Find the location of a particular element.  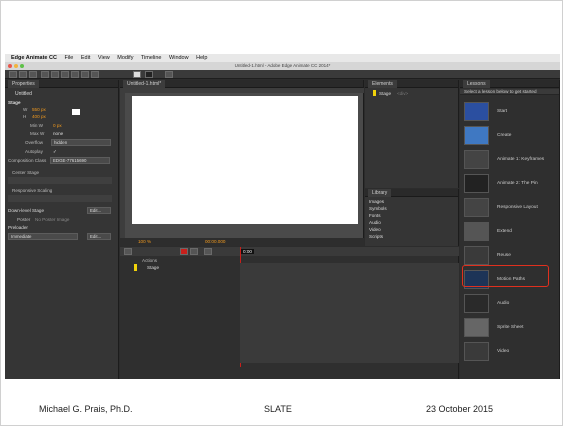

timeline-tracks is located at coordinates (349, 313).